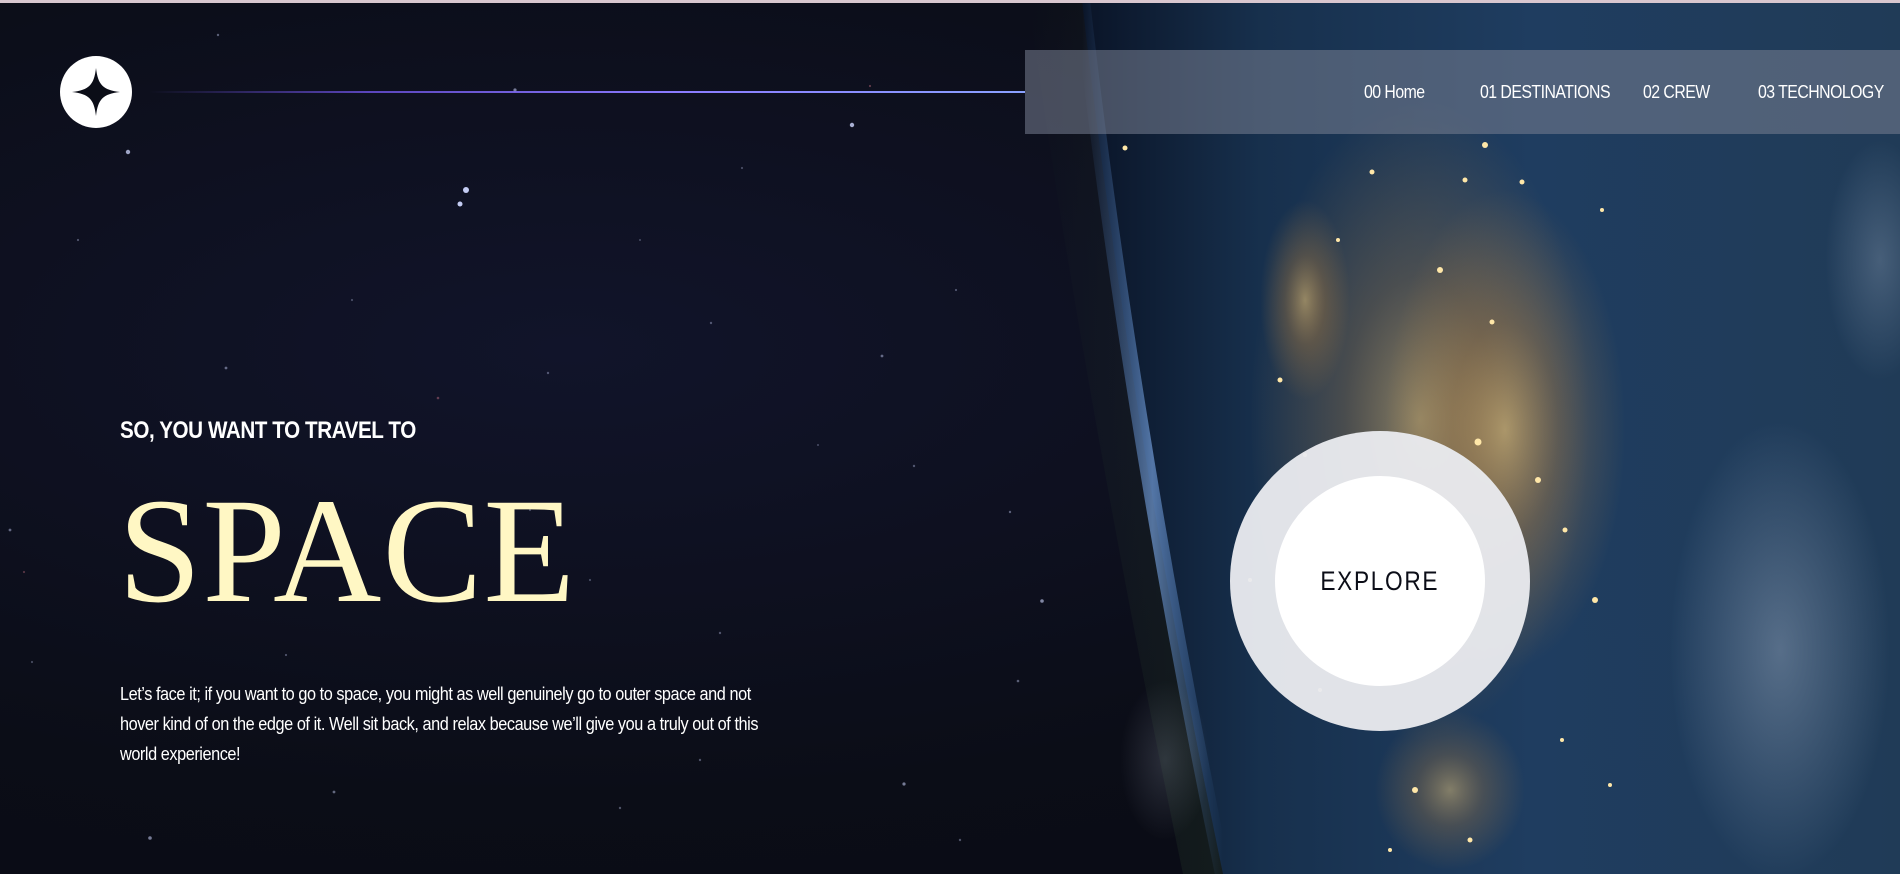 The width and height of the screenshot is (1900, 874). What do you see at coordinates (347, 551) in the screenshot?
I see `hero-title: SPACE` at bounding box center [347, 551].